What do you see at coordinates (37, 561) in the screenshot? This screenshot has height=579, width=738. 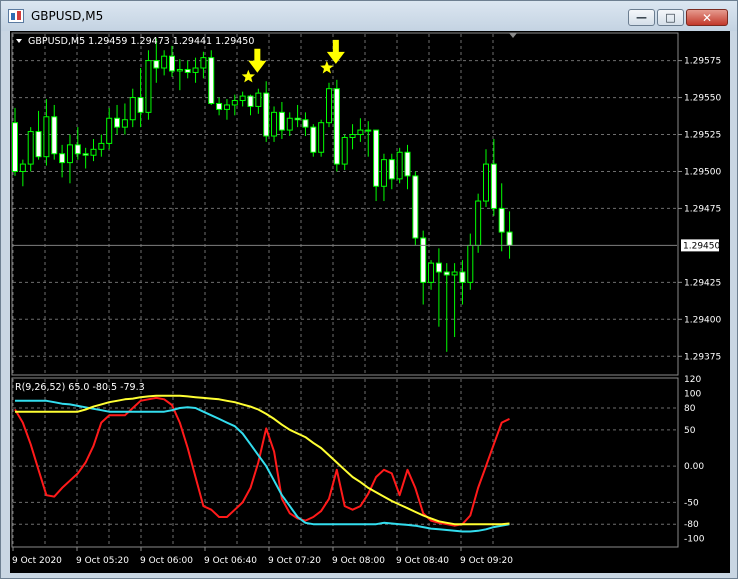 I see `time-tick-label: 9 Oct 2020` at bounding box center [37, 561].